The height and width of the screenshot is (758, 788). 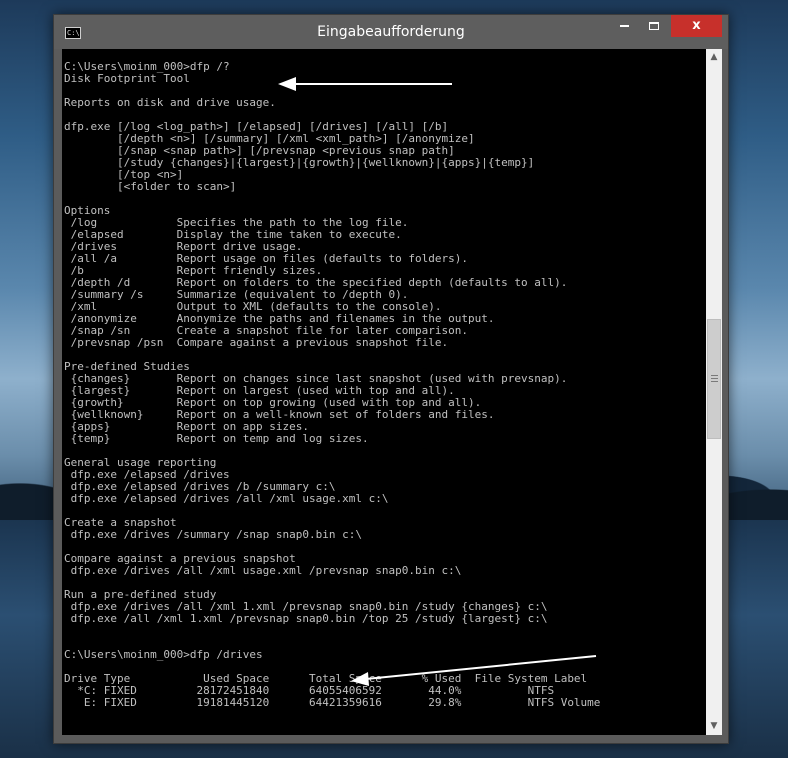 I want to click on minimize-button, so click(x=624, y=26).